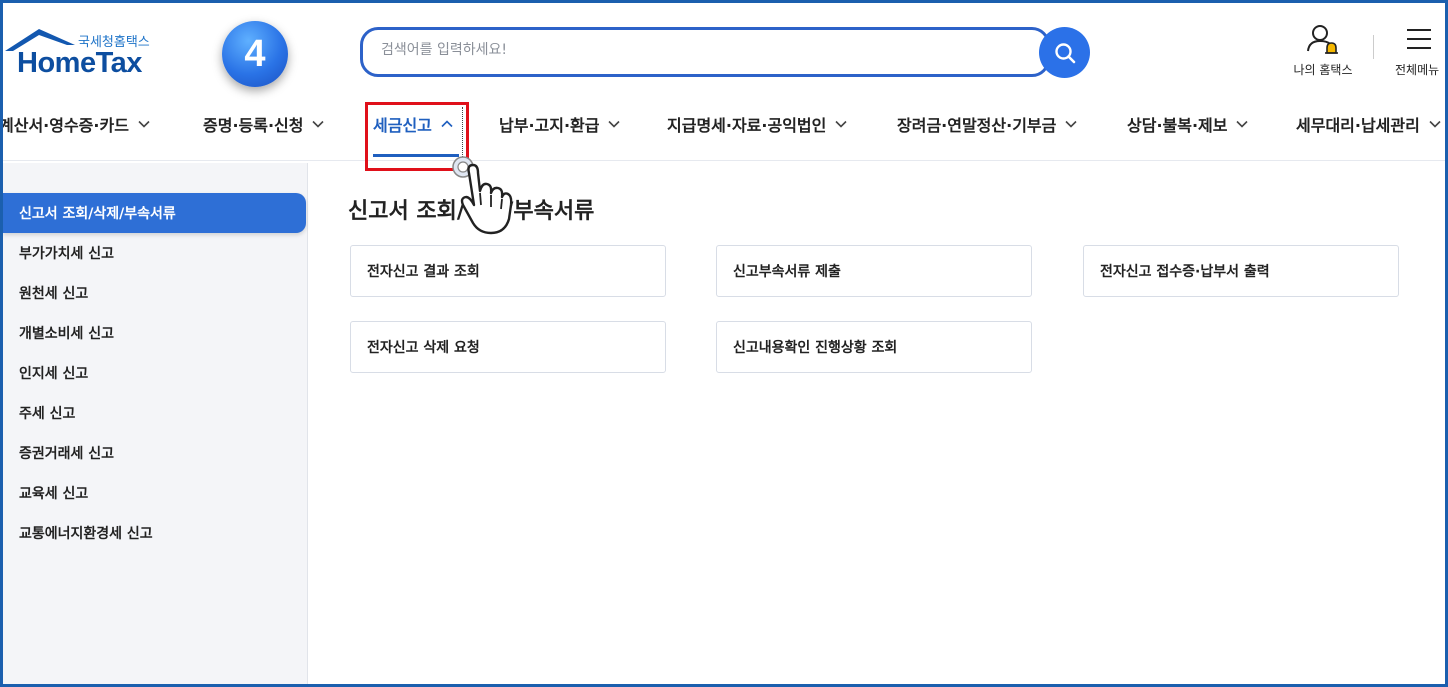 The width and height of the screenshot is (1448, 687). I want to click on nav-item-certificate-registration: 증명·등록·신청, so click(264, 124).